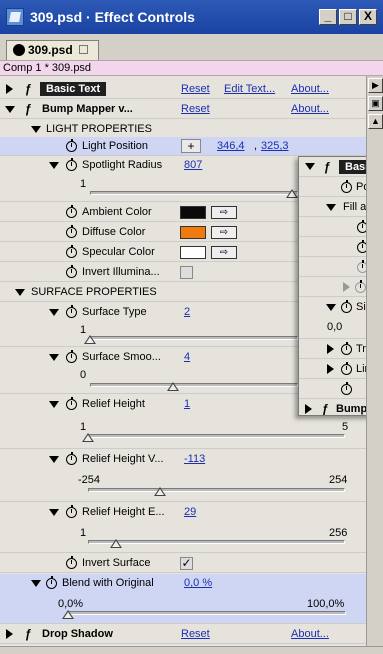  Describe the element at coordinates (183, 476) in the screenshot. I see `param-relief-height-v: Relief Height V... -113 -254 254` at that location.